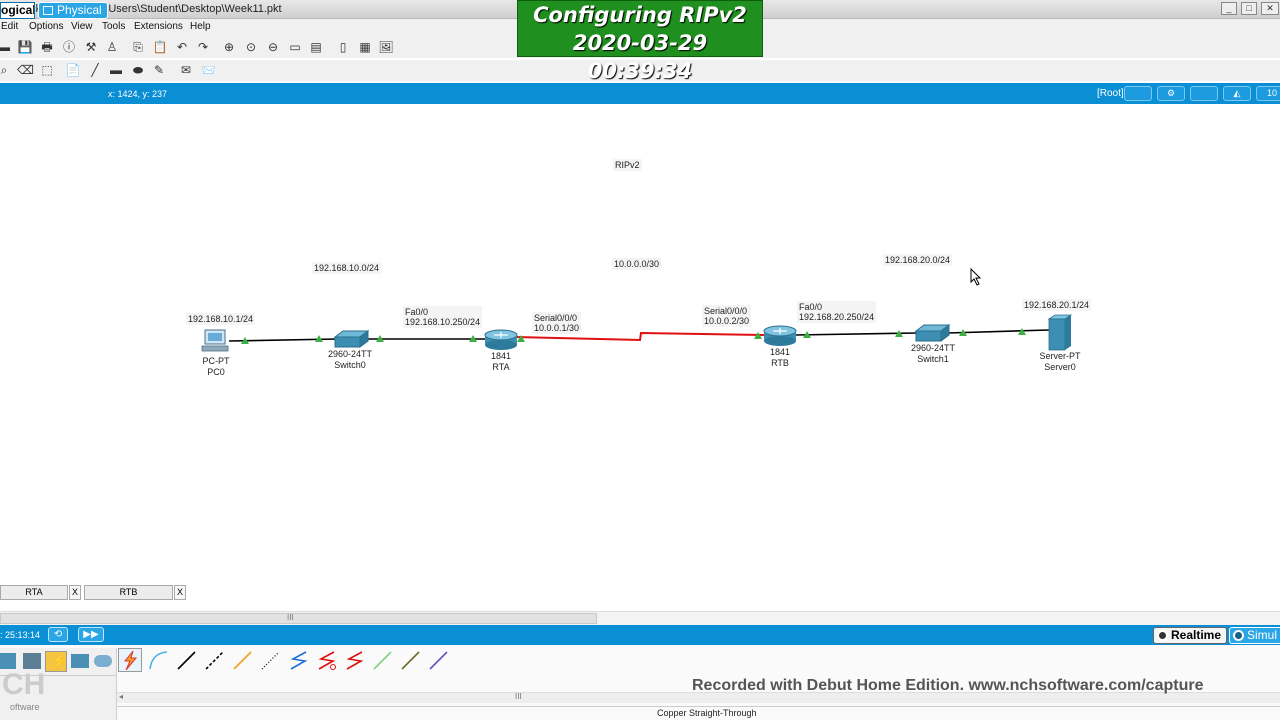 The height and width of the screenshot is (720, 1280). Describe the element at coordinates (47, 47) in the screenshot. I see `print-icon: 🖶` at that location.